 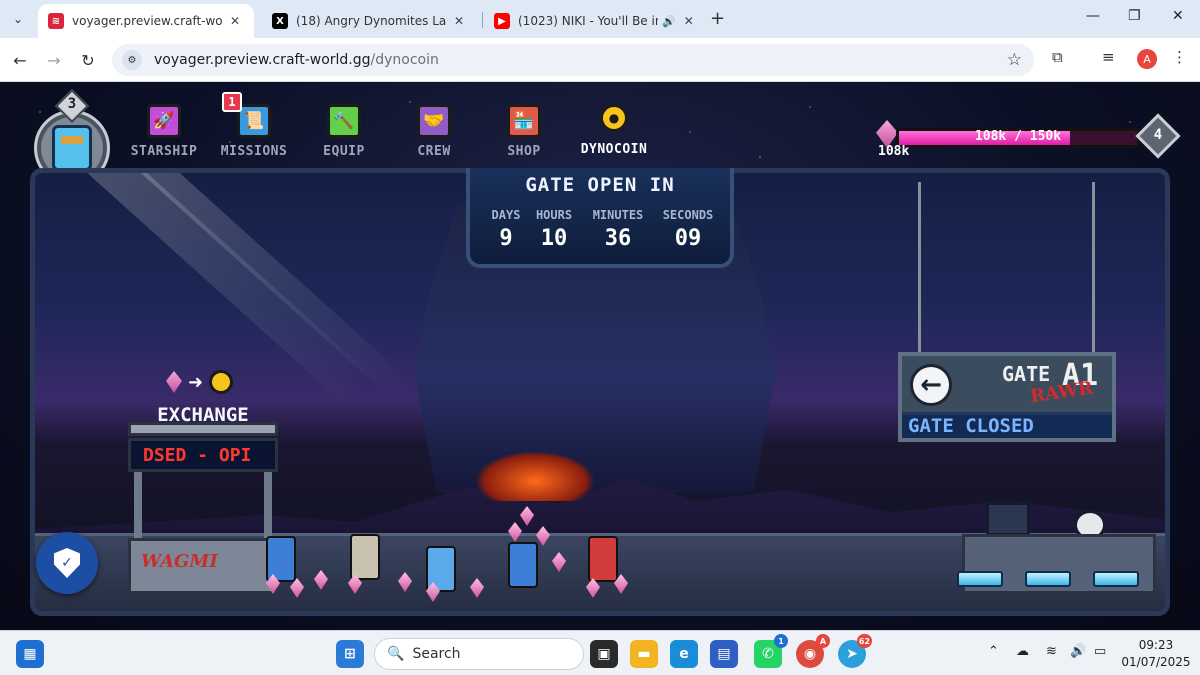 I want to click on reading-list-icon: ≡, so click(x=1108, y=57).